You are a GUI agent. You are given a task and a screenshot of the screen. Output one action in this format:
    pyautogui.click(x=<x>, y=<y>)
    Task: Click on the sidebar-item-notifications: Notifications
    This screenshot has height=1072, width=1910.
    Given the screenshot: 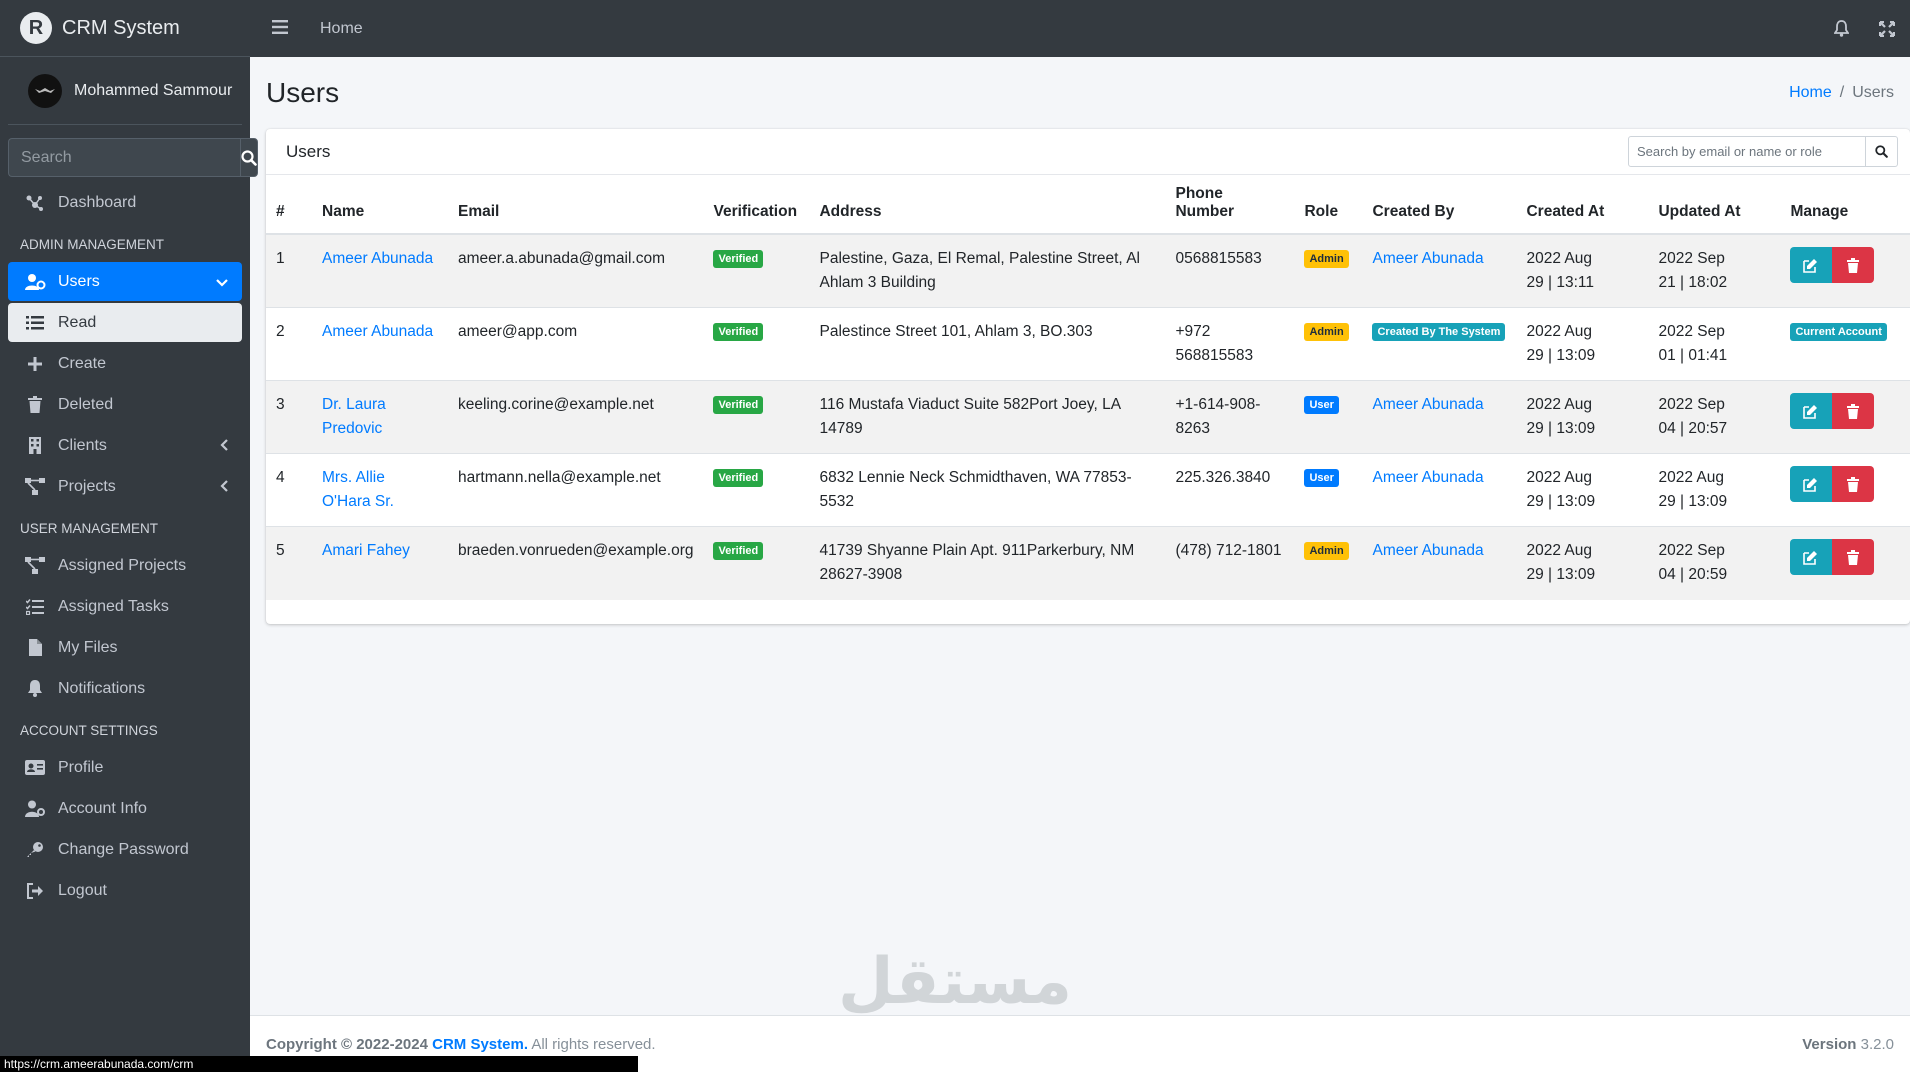 What is the action you would take?
    pyautogui.click(x=125, y=688)
    